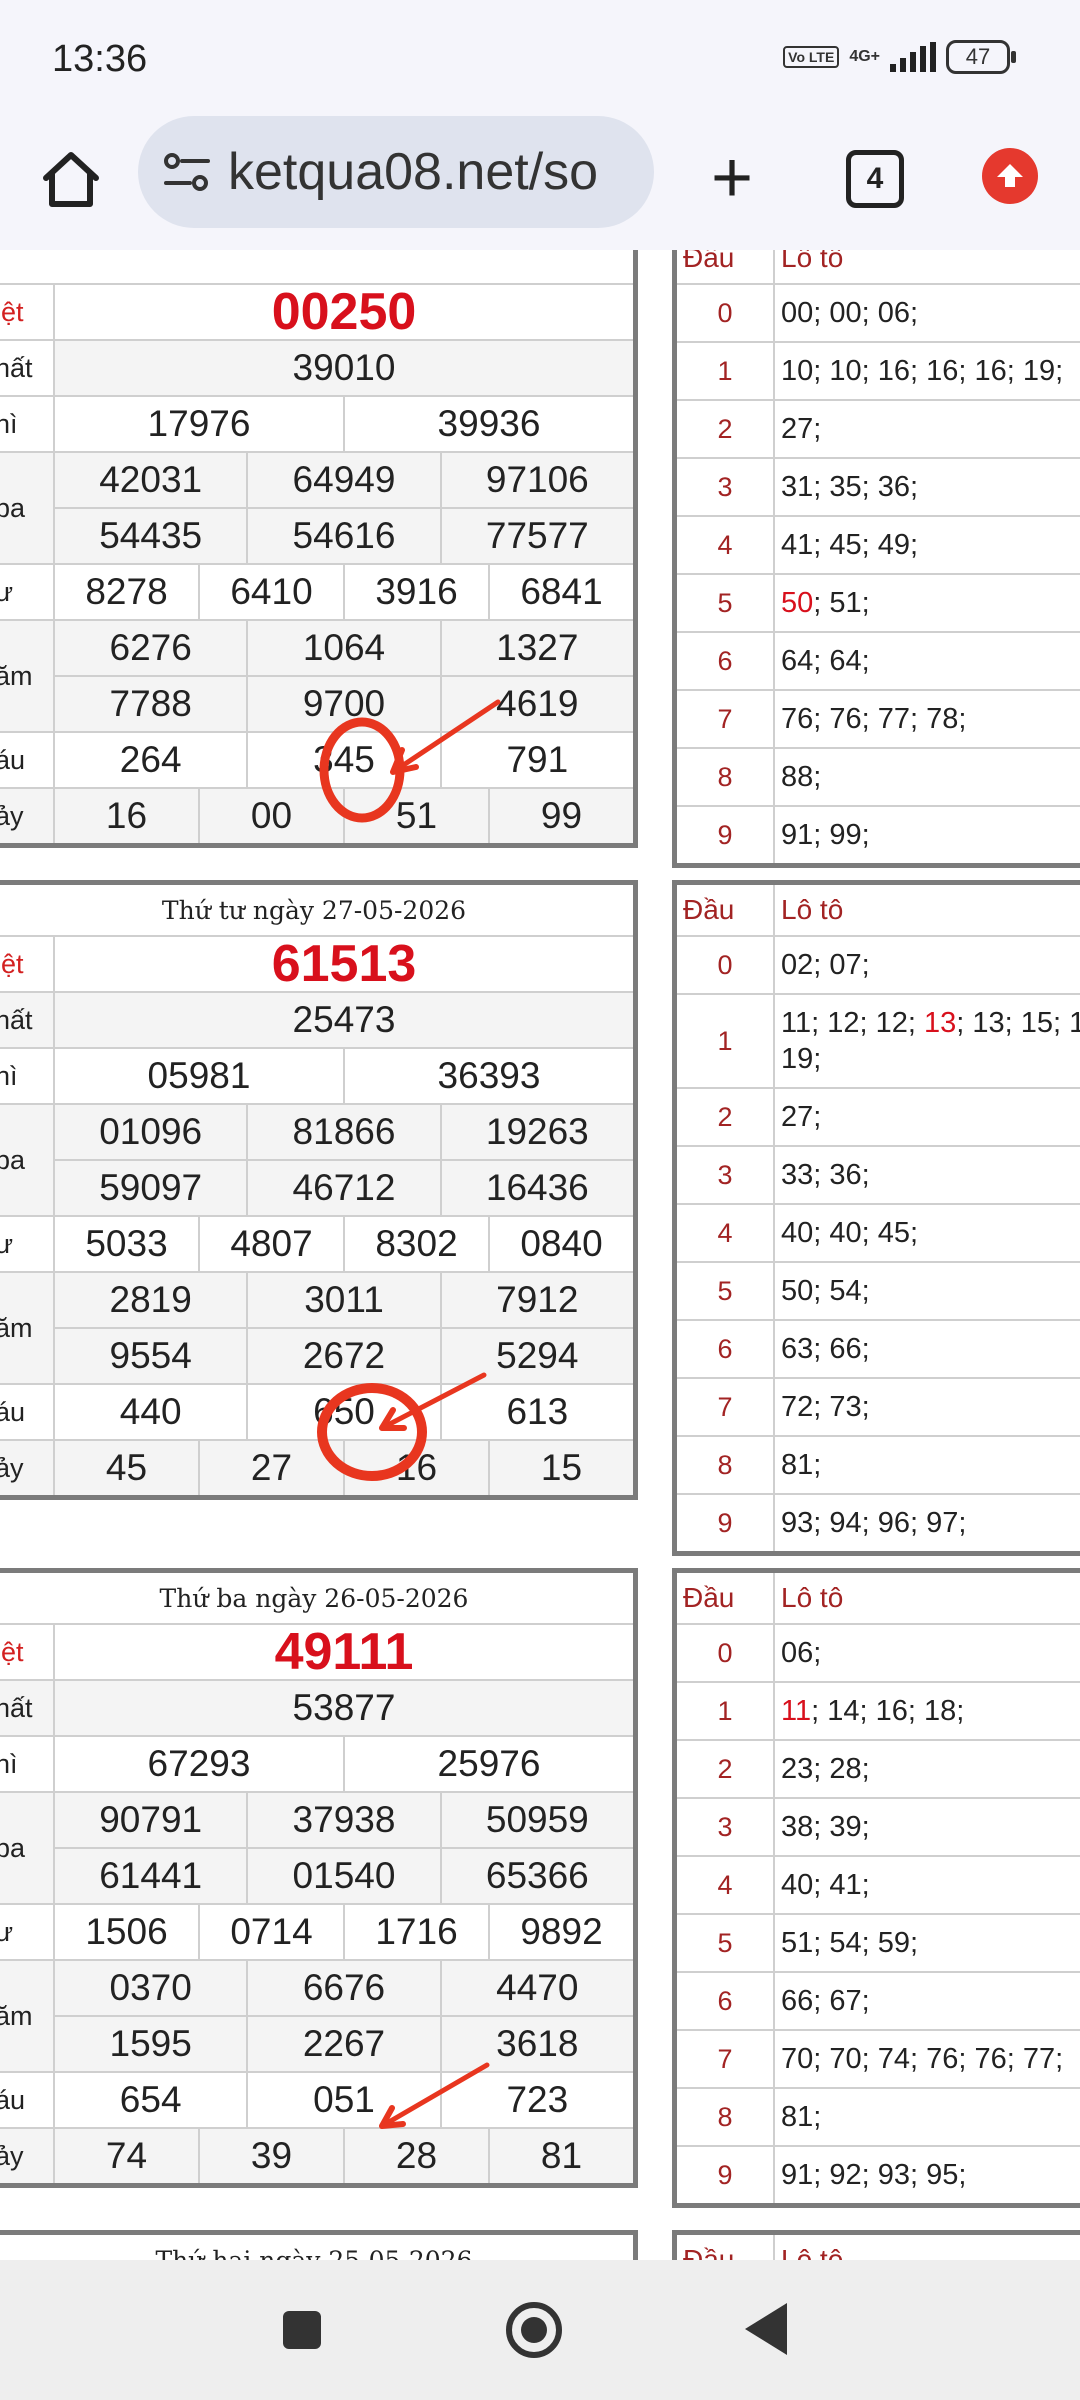  I want to click on home-button, so click(71, 179).